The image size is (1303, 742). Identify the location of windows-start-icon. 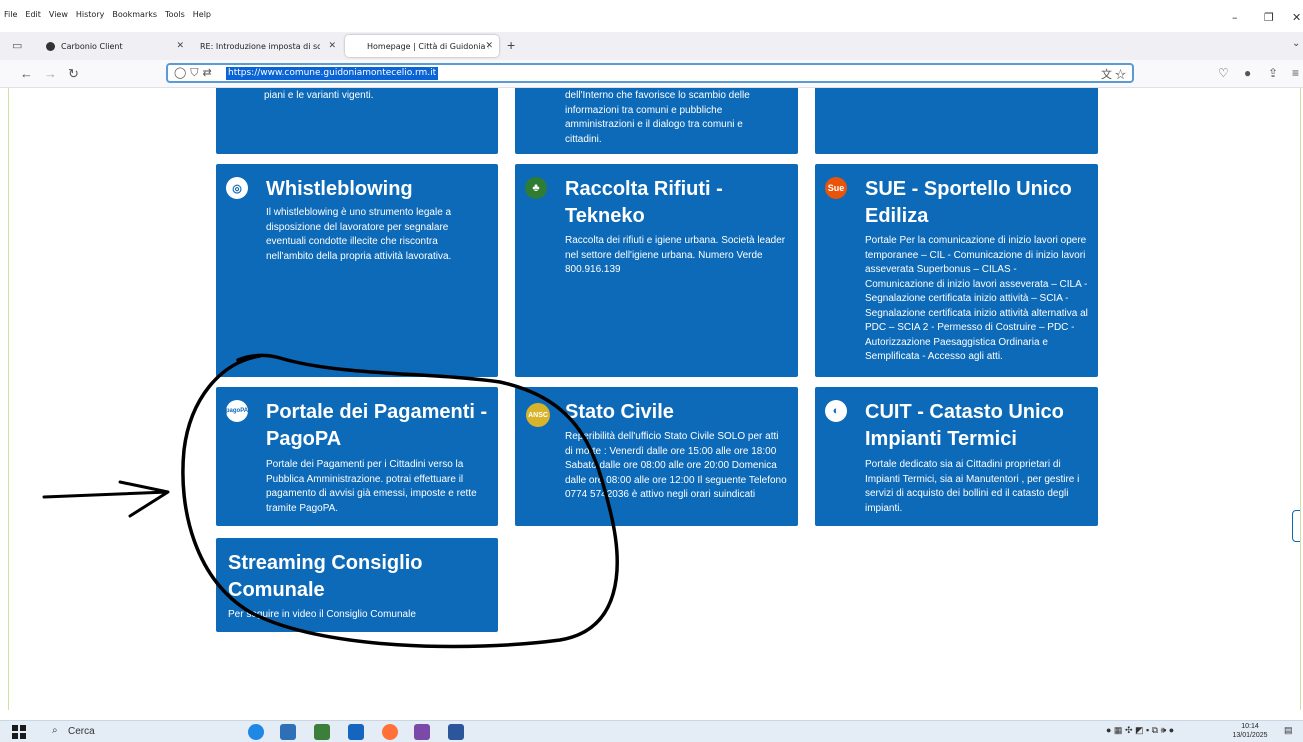
(19, 732).